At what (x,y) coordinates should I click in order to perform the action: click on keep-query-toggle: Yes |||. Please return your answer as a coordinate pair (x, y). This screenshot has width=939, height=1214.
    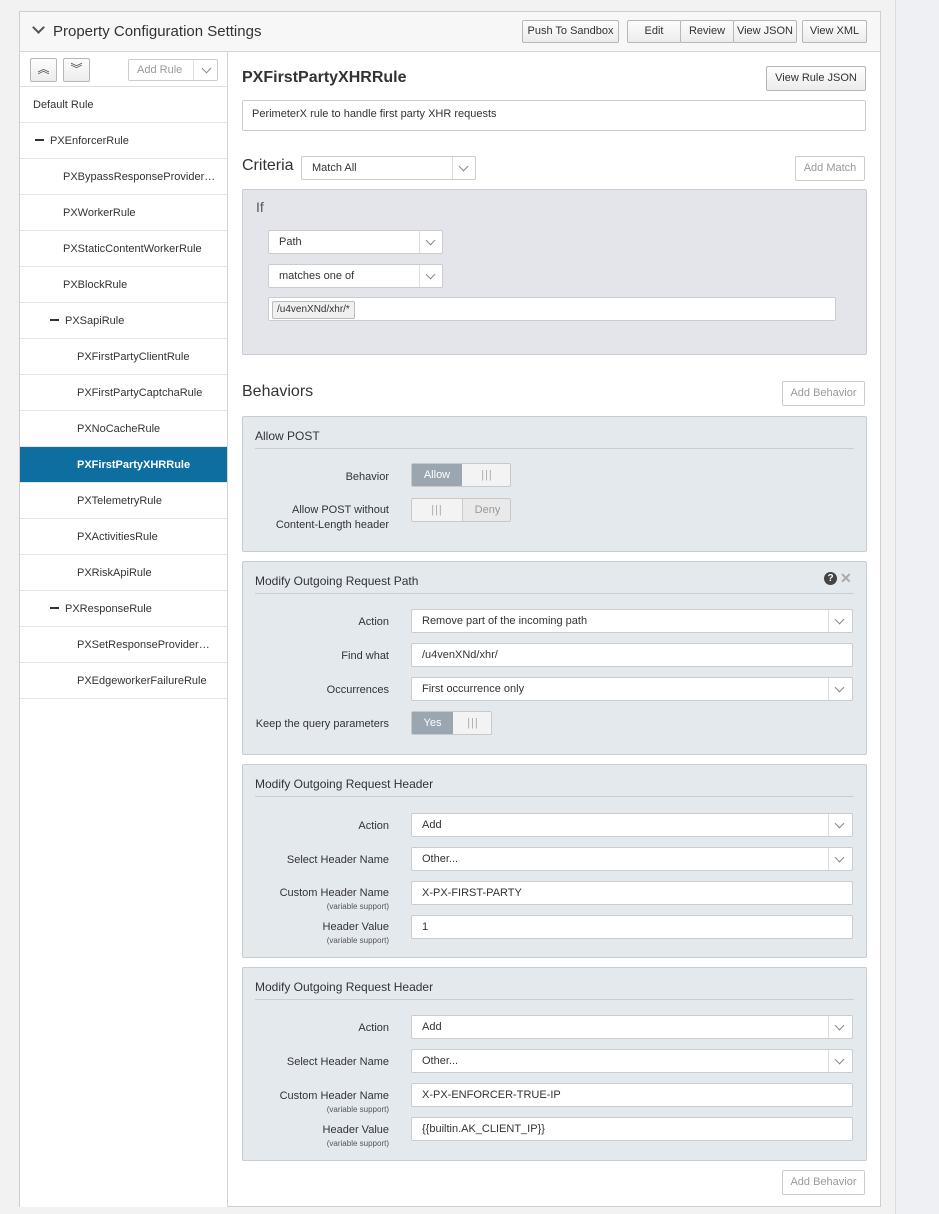
    Looking at the image, I should click on (451, 723).